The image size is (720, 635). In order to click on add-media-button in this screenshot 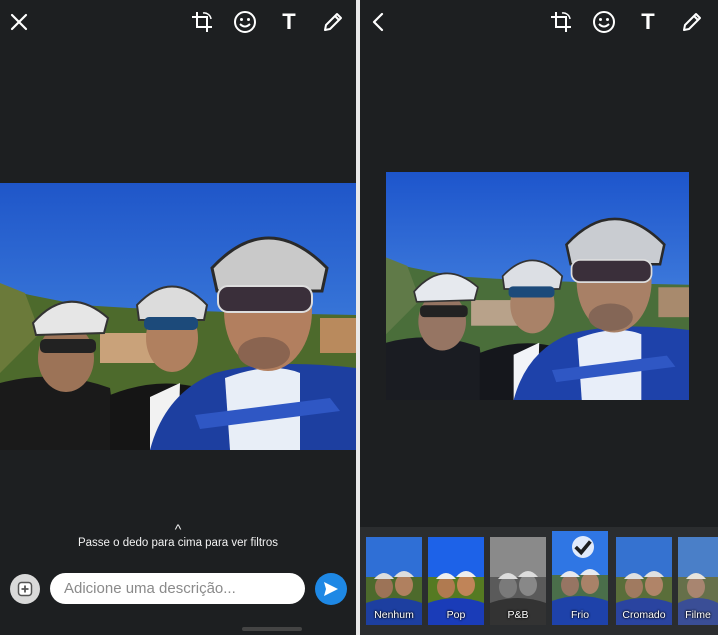, I will do `click(25, 589)`.